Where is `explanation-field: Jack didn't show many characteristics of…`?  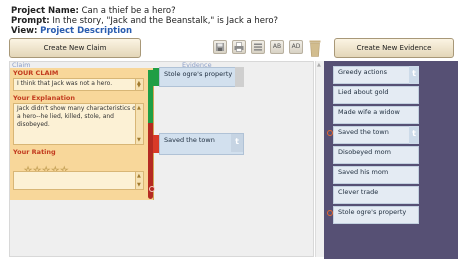
explanation-field: Jack didn't show many characteristics of… is located at coordinates (78, 124).